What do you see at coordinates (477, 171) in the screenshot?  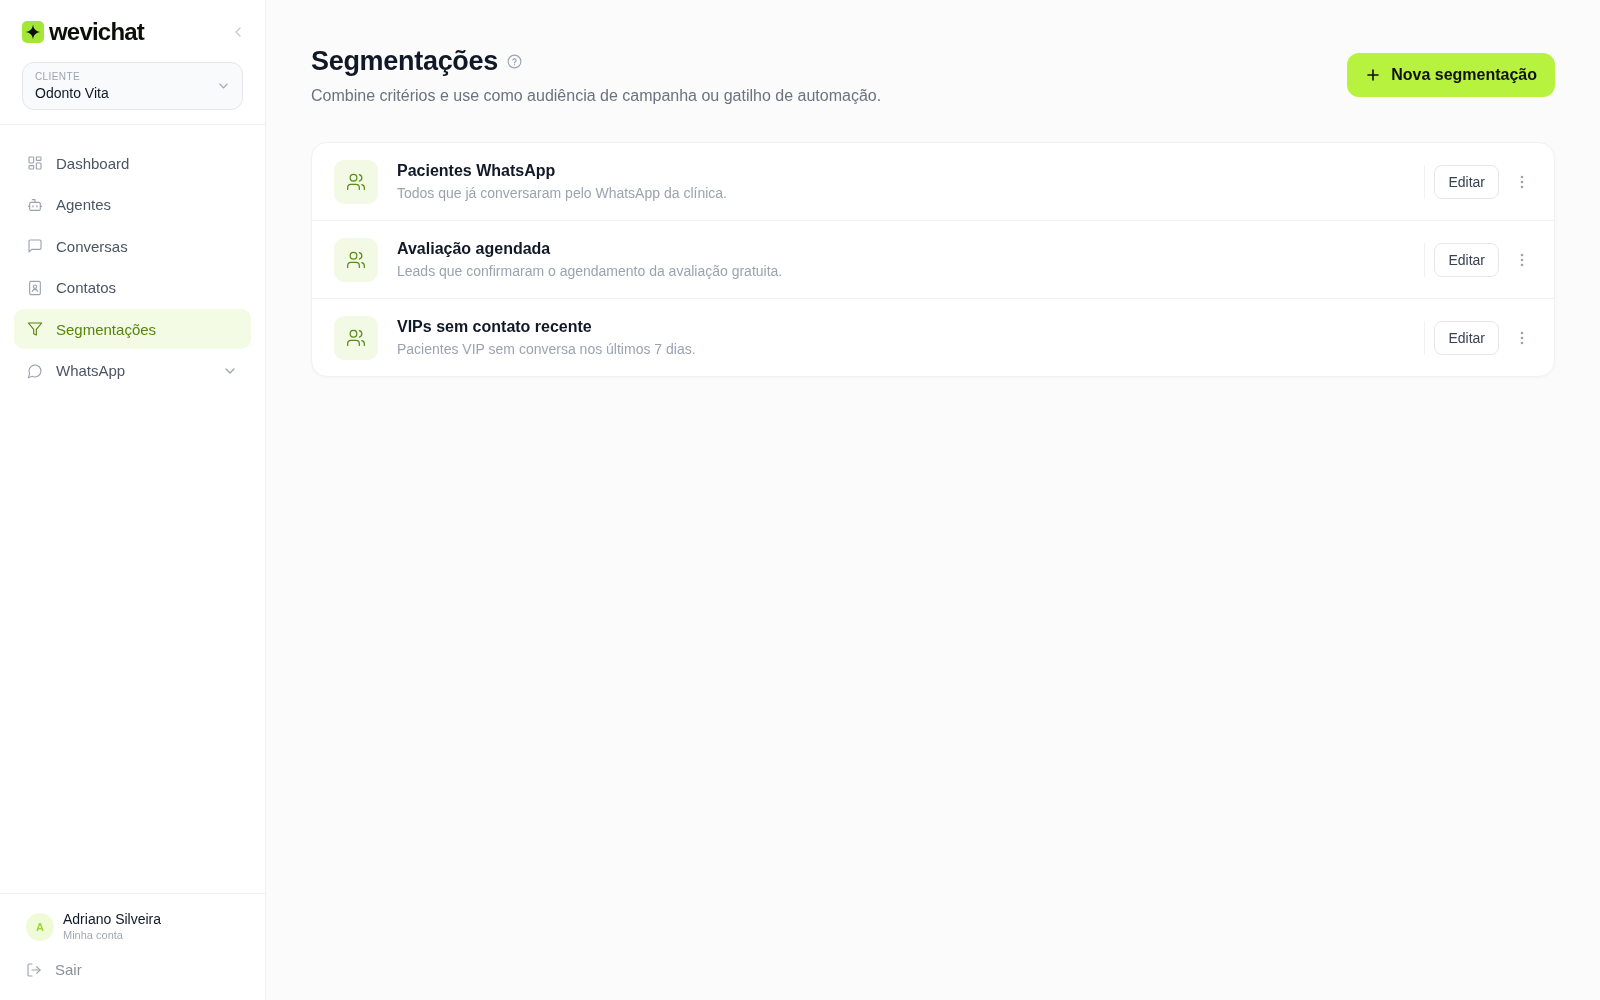 I see `segment-name: Pacientes WhatsApp` at bounding box center [477, 171].